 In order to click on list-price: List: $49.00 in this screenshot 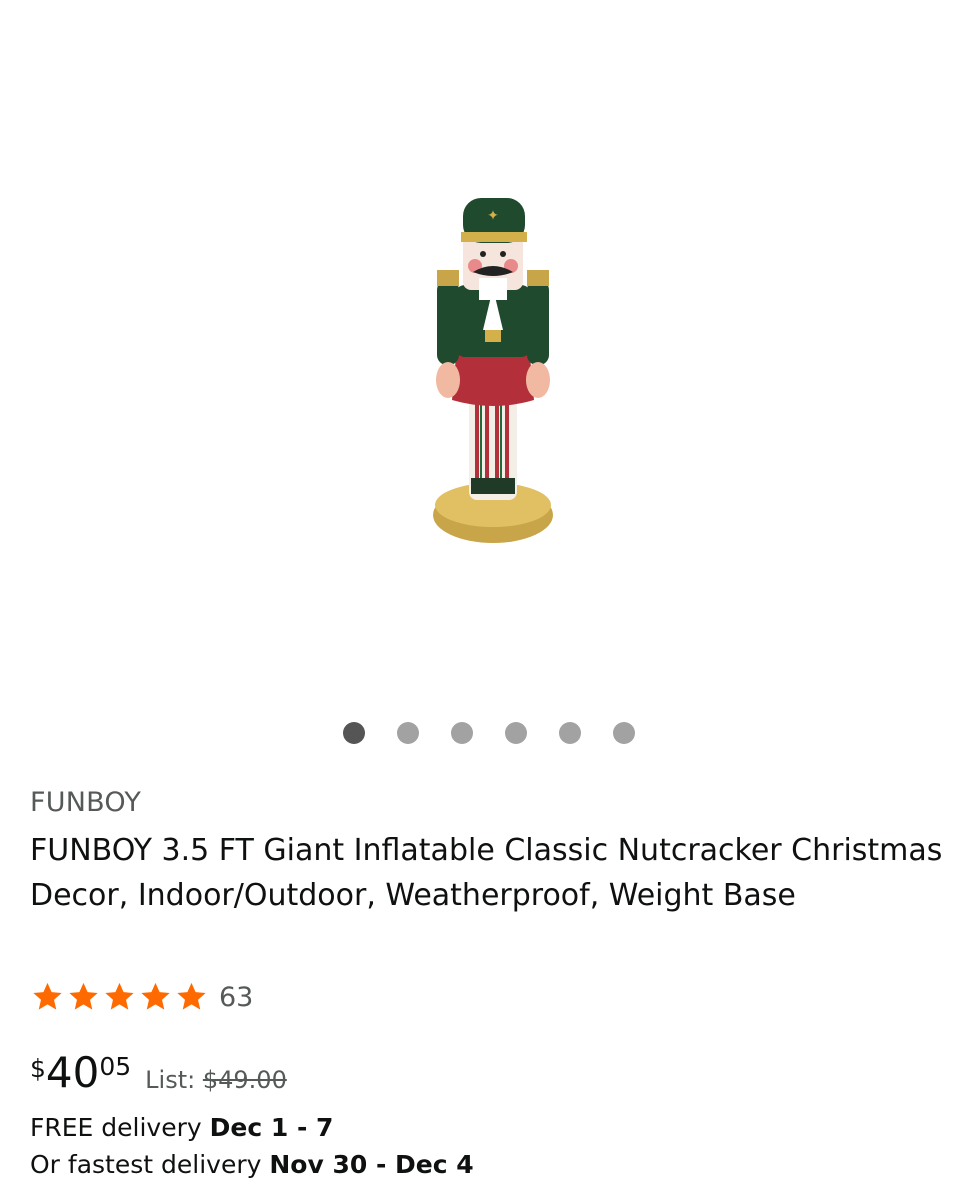, I will do `click(216, 1080)`.